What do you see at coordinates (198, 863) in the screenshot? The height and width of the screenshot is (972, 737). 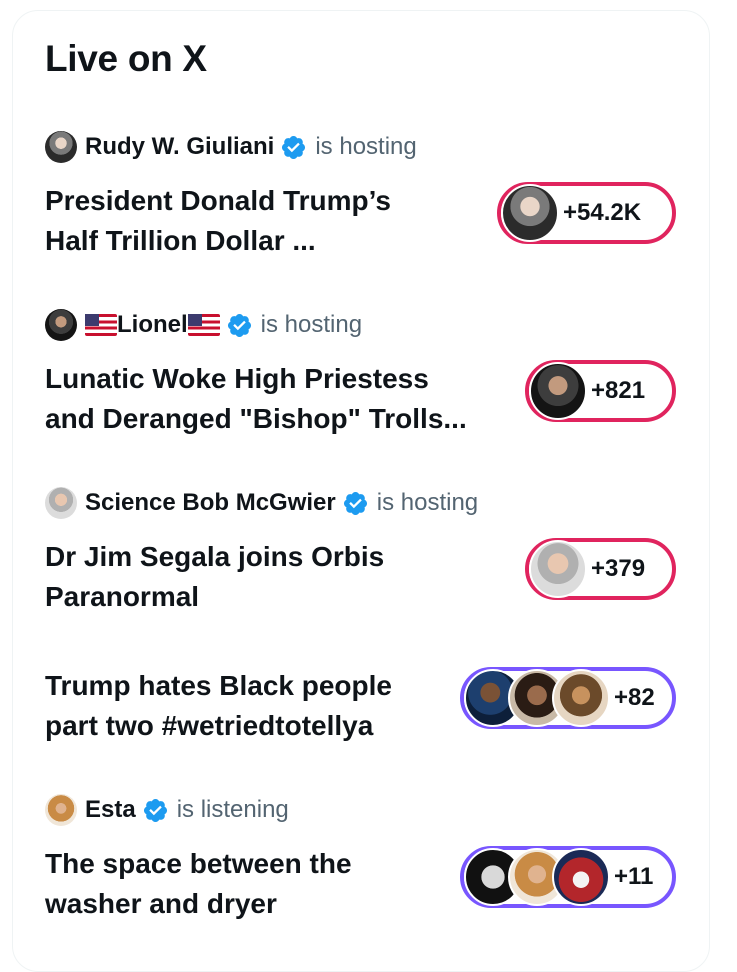 I see `space-title-line: The space between the` at bounding box center [198, 863].